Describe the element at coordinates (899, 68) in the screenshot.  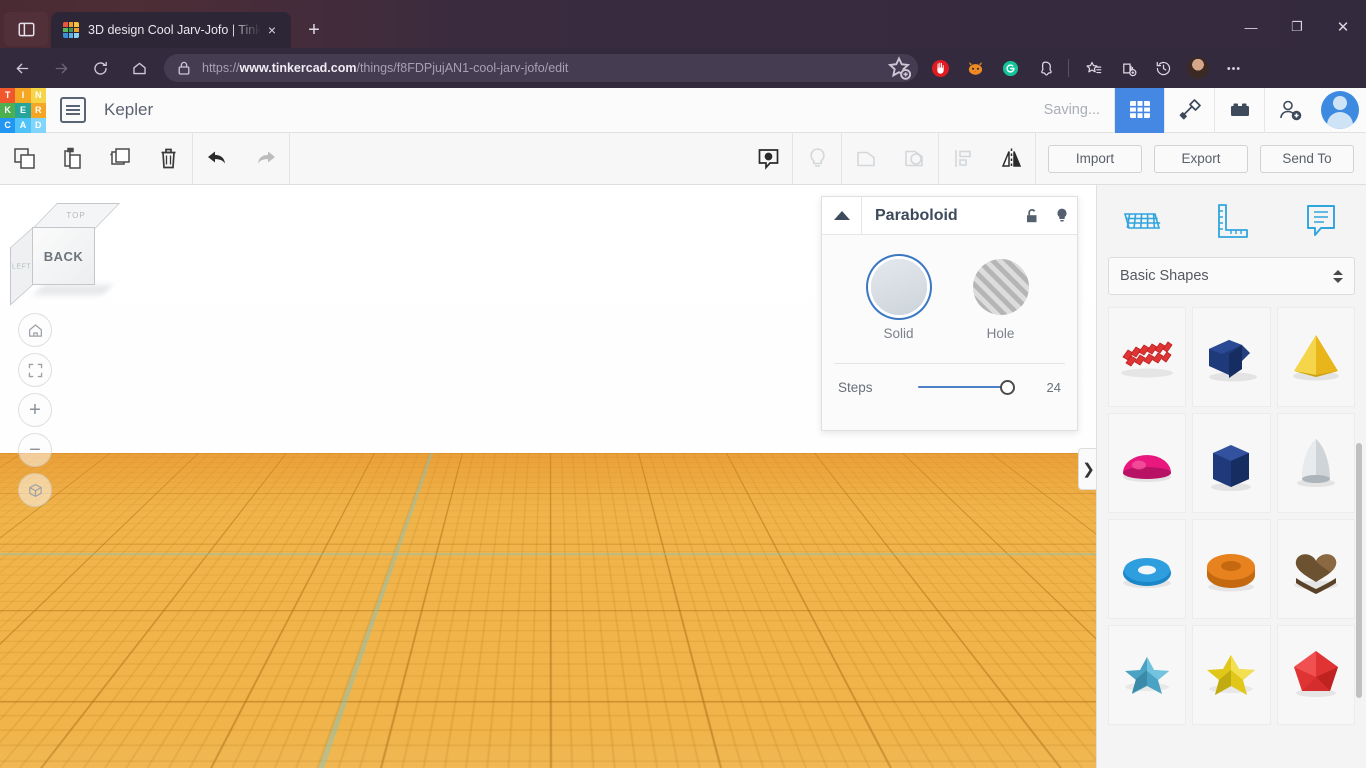
I see `favorite-add-icon` at that location.